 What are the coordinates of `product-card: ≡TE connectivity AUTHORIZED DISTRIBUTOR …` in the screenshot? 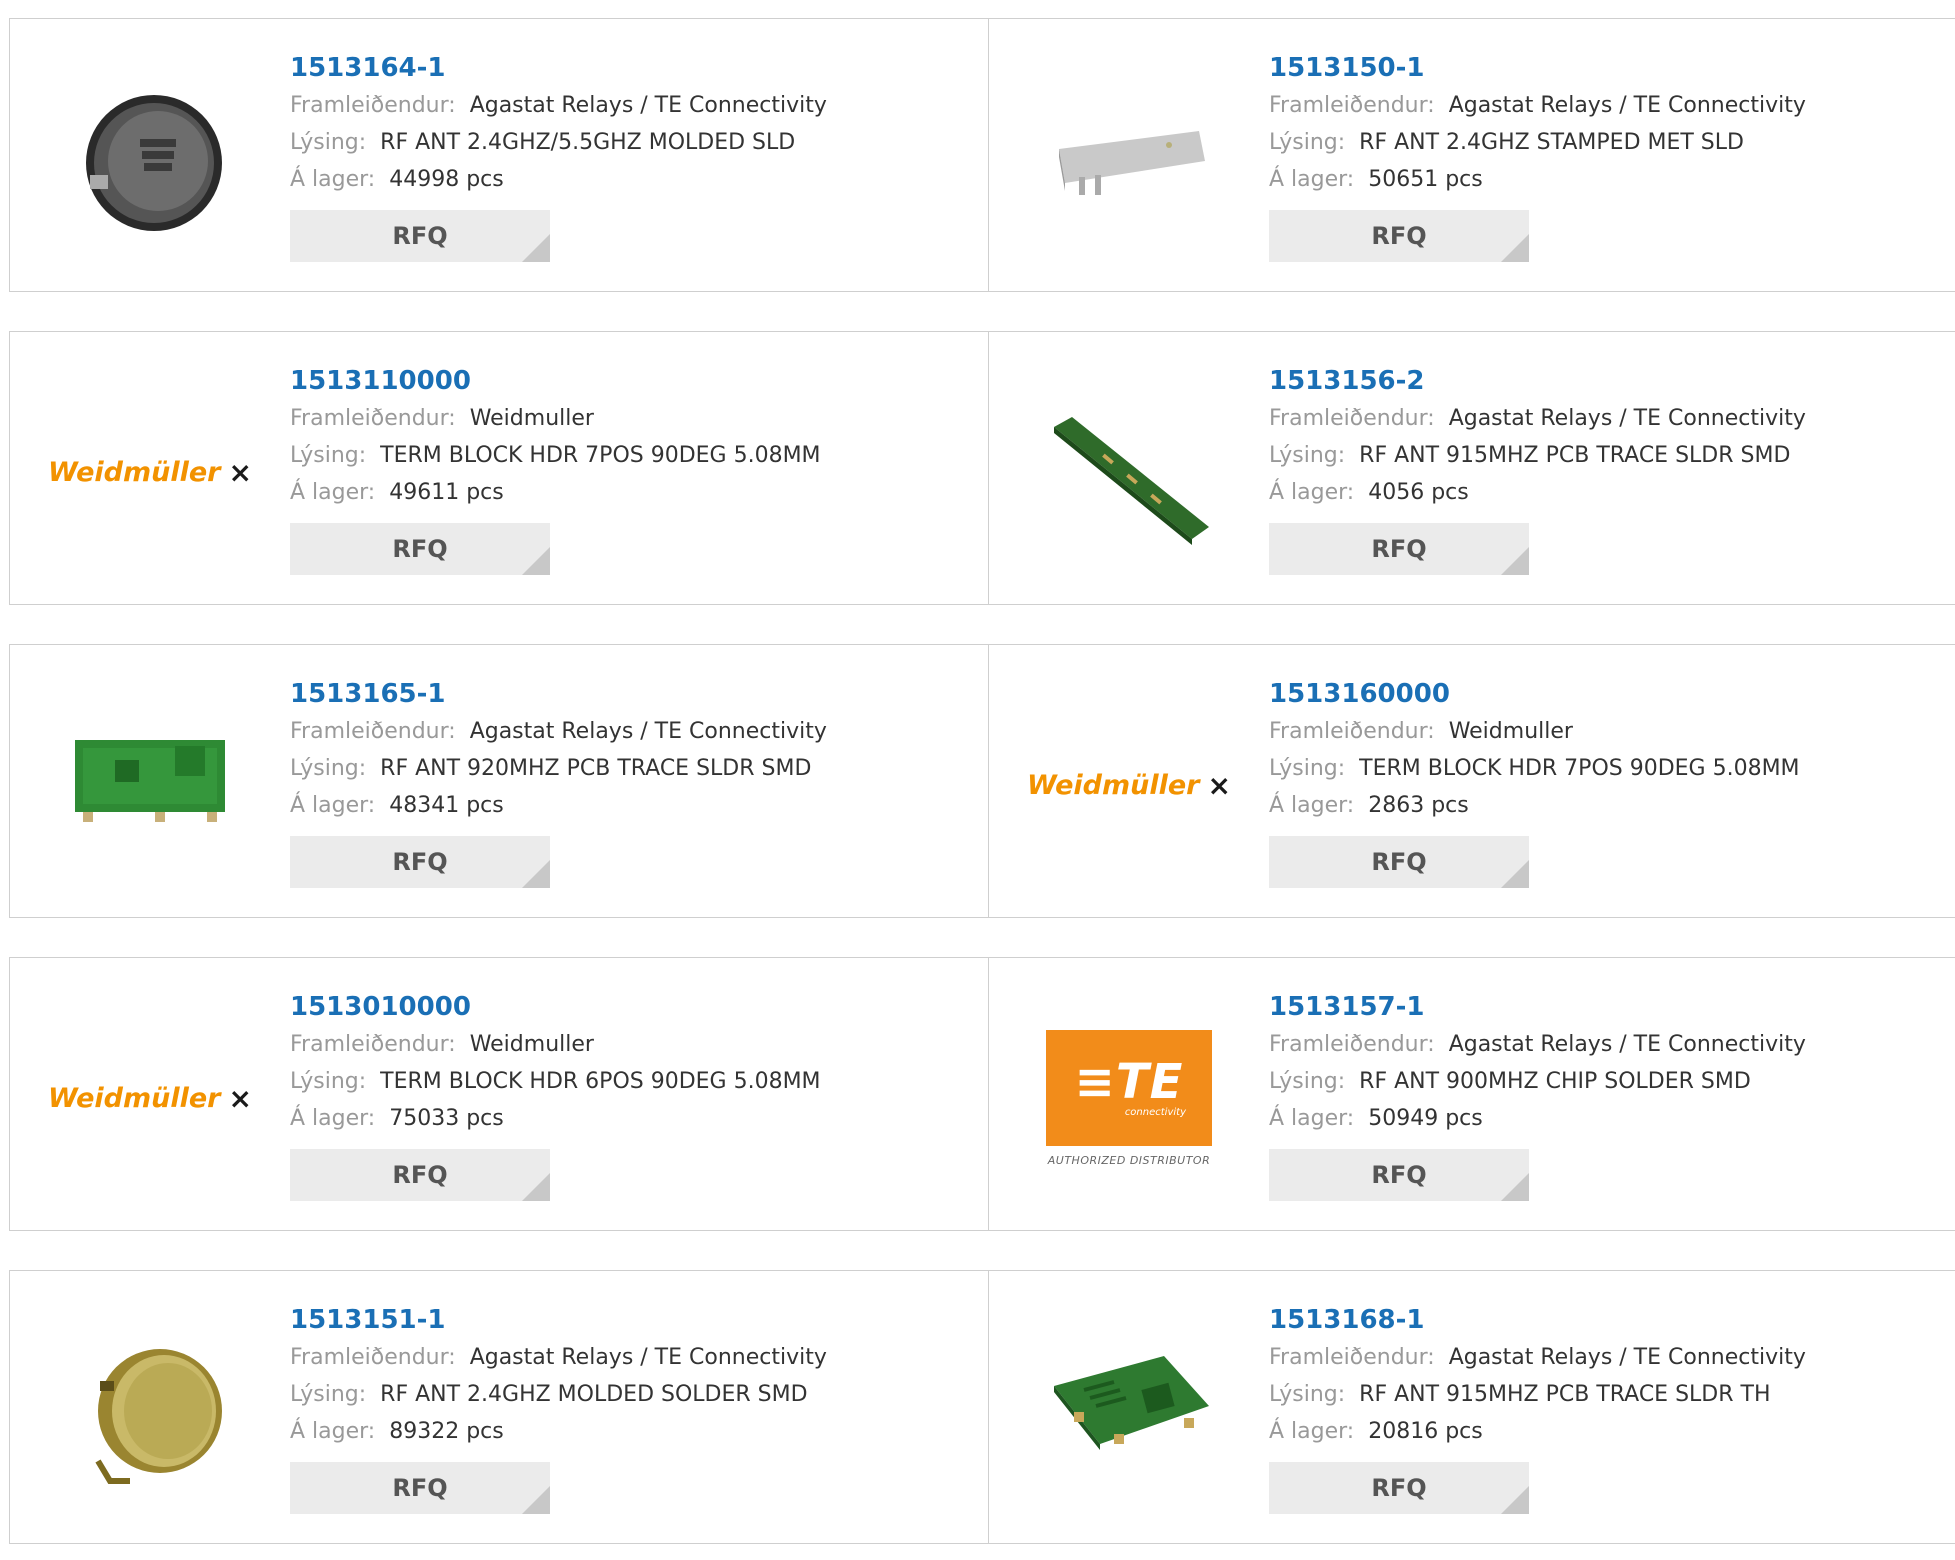 It's located at (1472, 1094).